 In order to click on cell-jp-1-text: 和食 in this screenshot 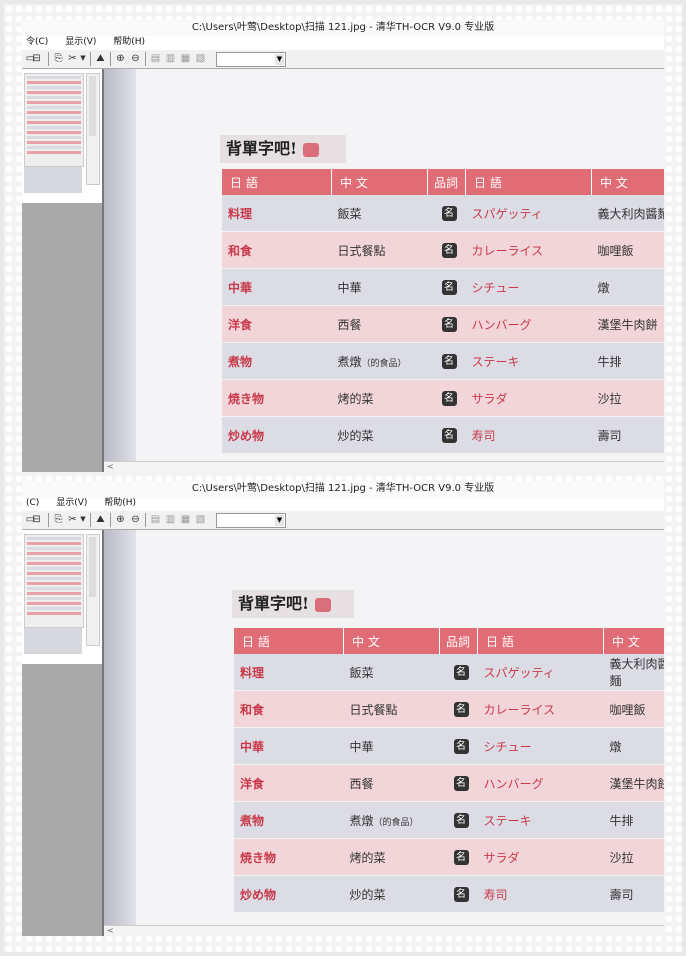, I will do `click(252, 709)`.